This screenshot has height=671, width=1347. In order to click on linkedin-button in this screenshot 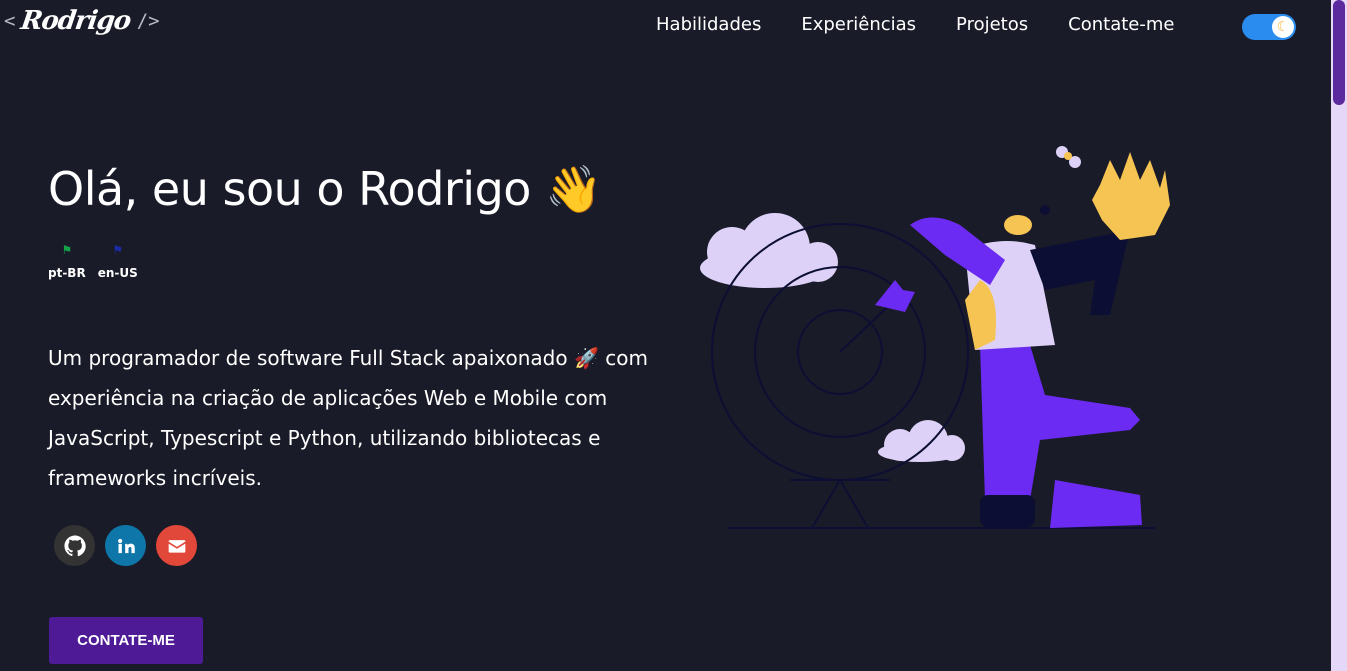, I will do `click(125, 545)`.